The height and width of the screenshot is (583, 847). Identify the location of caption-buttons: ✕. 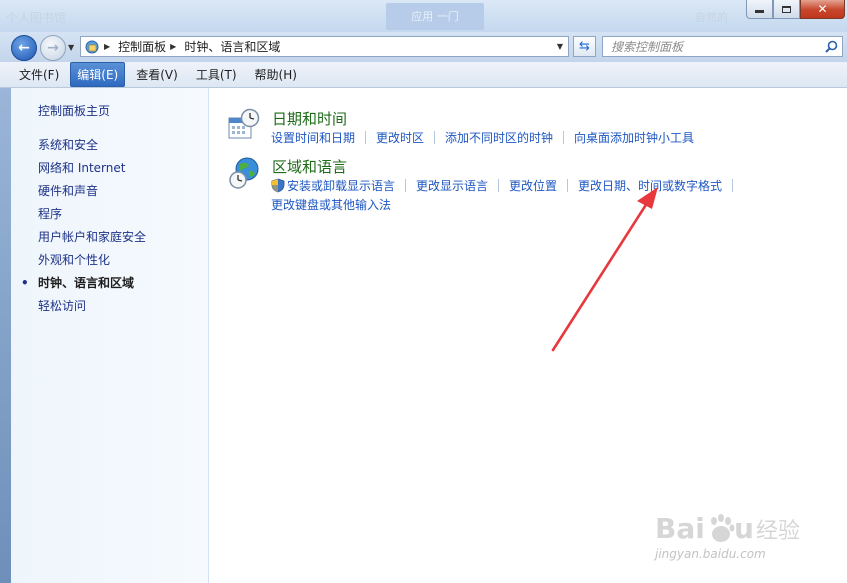
(795, 10).